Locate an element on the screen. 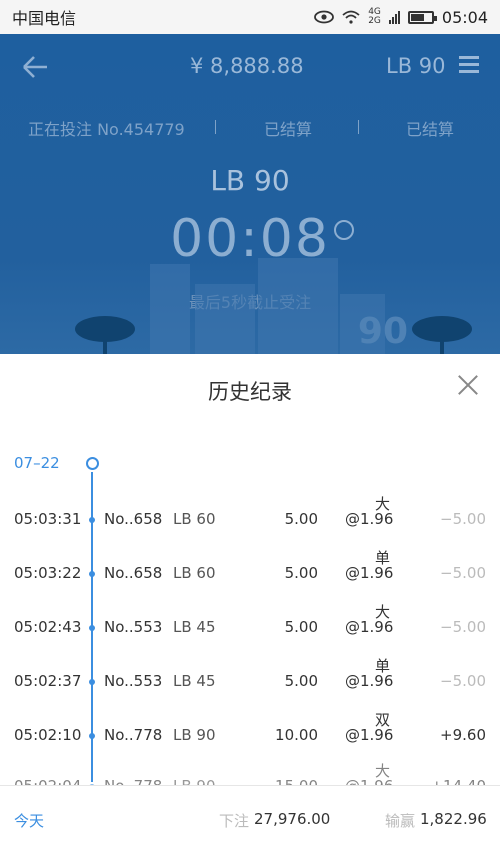 This screenshot has height=854, width=500. network-type: 4G 2G is located at coordinates (374, 16).